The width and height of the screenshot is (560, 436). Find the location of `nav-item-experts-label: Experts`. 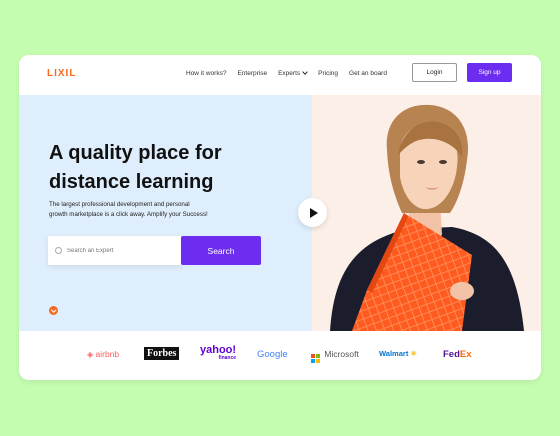

nav-item-experts-label: Experts is located at coordinates (289, 73).